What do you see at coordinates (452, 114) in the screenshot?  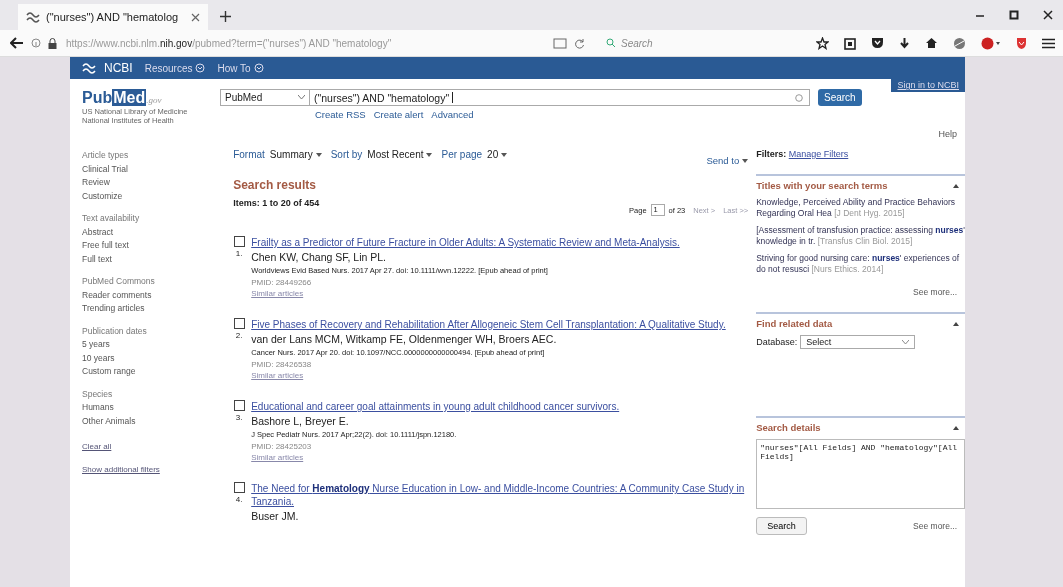 I see `search-option-link: Advanced` at bounding box center [452, 114].